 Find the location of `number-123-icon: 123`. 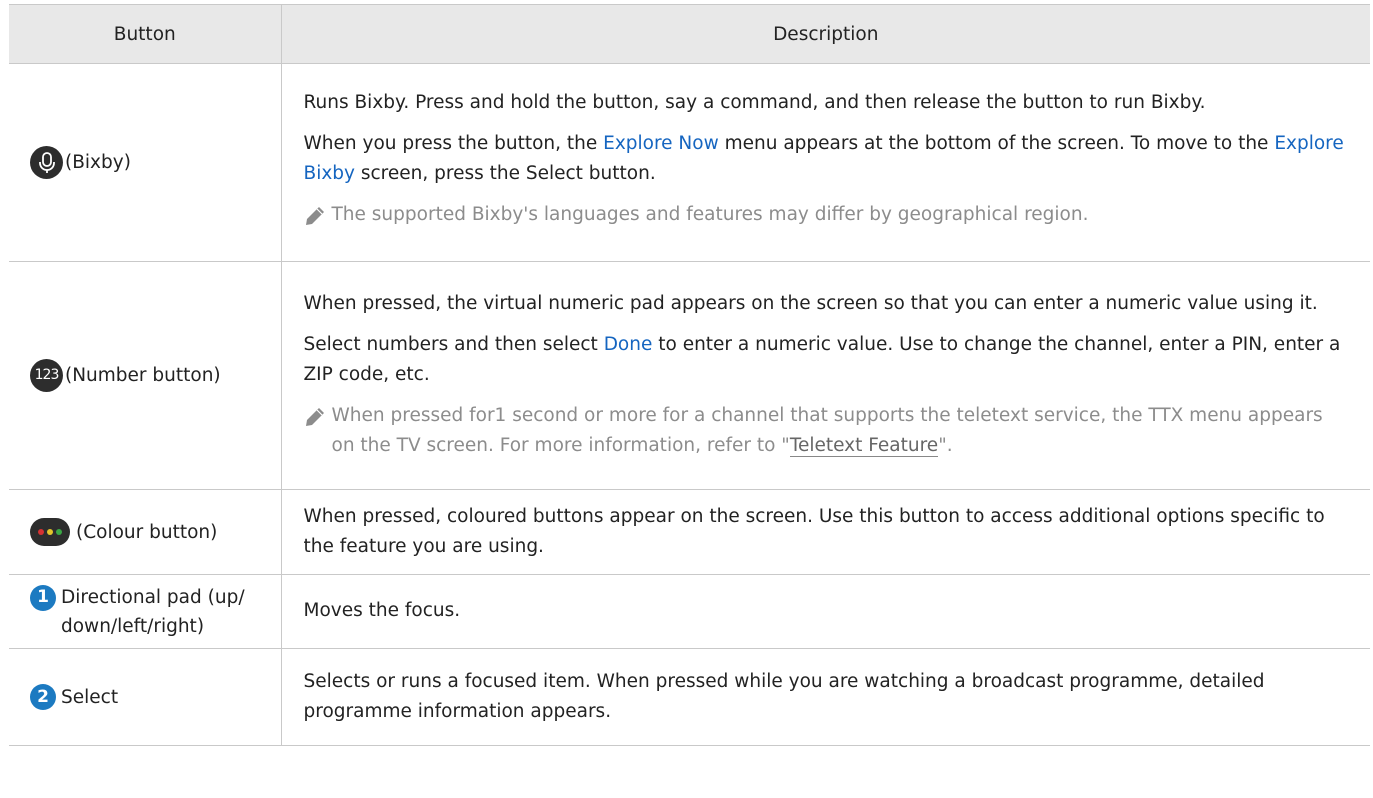

number-123-icon: 123 is located at coordinates (46, 375).